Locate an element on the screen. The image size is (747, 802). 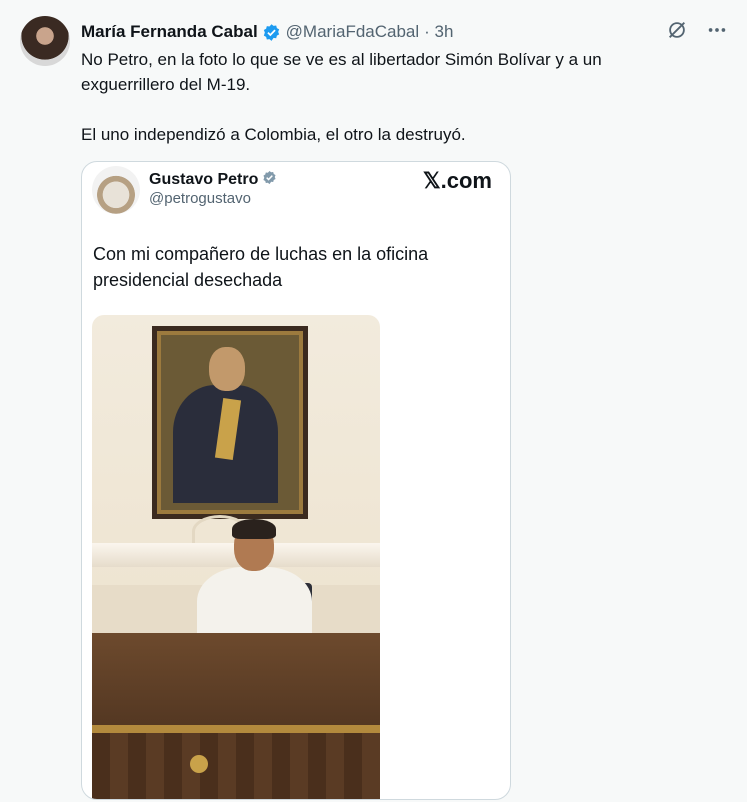
bolivar-portrait is located at coordinates (230, 422).